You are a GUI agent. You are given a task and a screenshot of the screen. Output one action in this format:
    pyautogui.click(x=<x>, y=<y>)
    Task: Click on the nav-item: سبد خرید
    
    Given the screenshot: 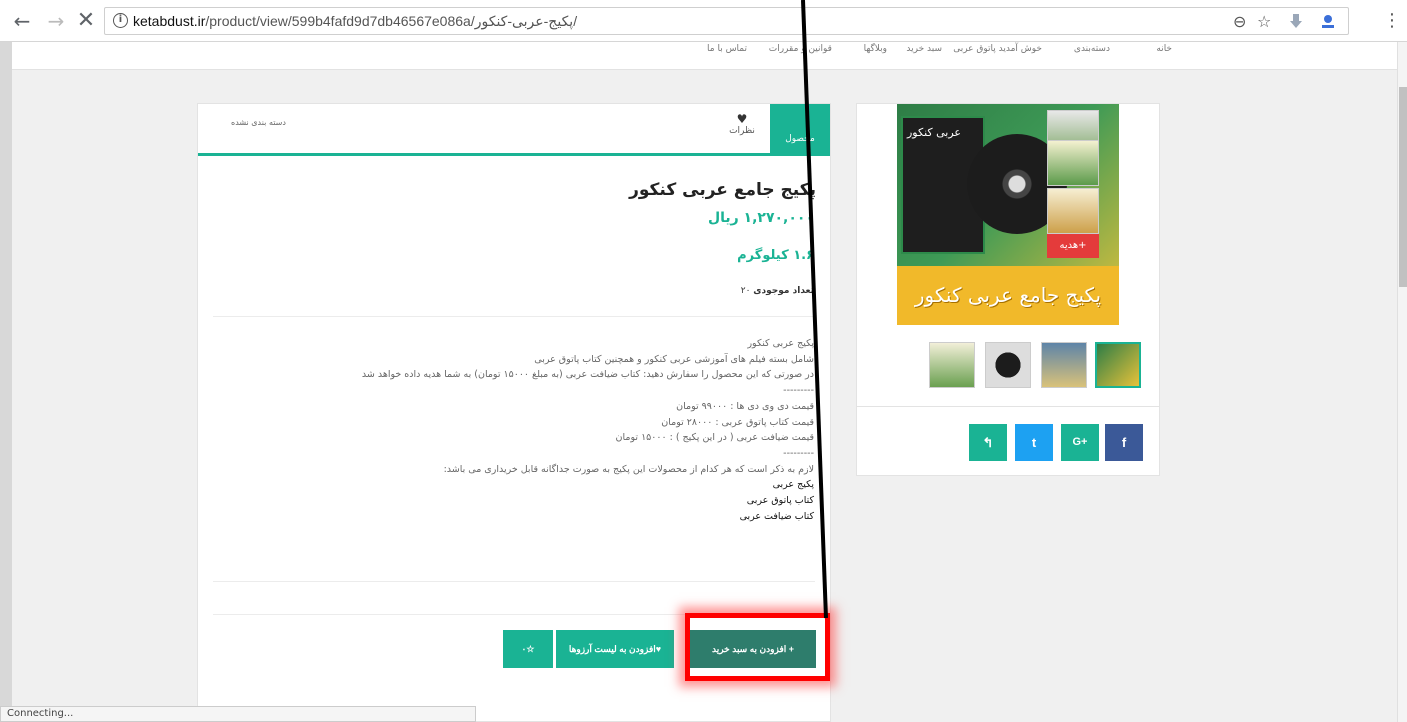 What is the action you would take?
    pyautogui.click(x=924, y=49)
    